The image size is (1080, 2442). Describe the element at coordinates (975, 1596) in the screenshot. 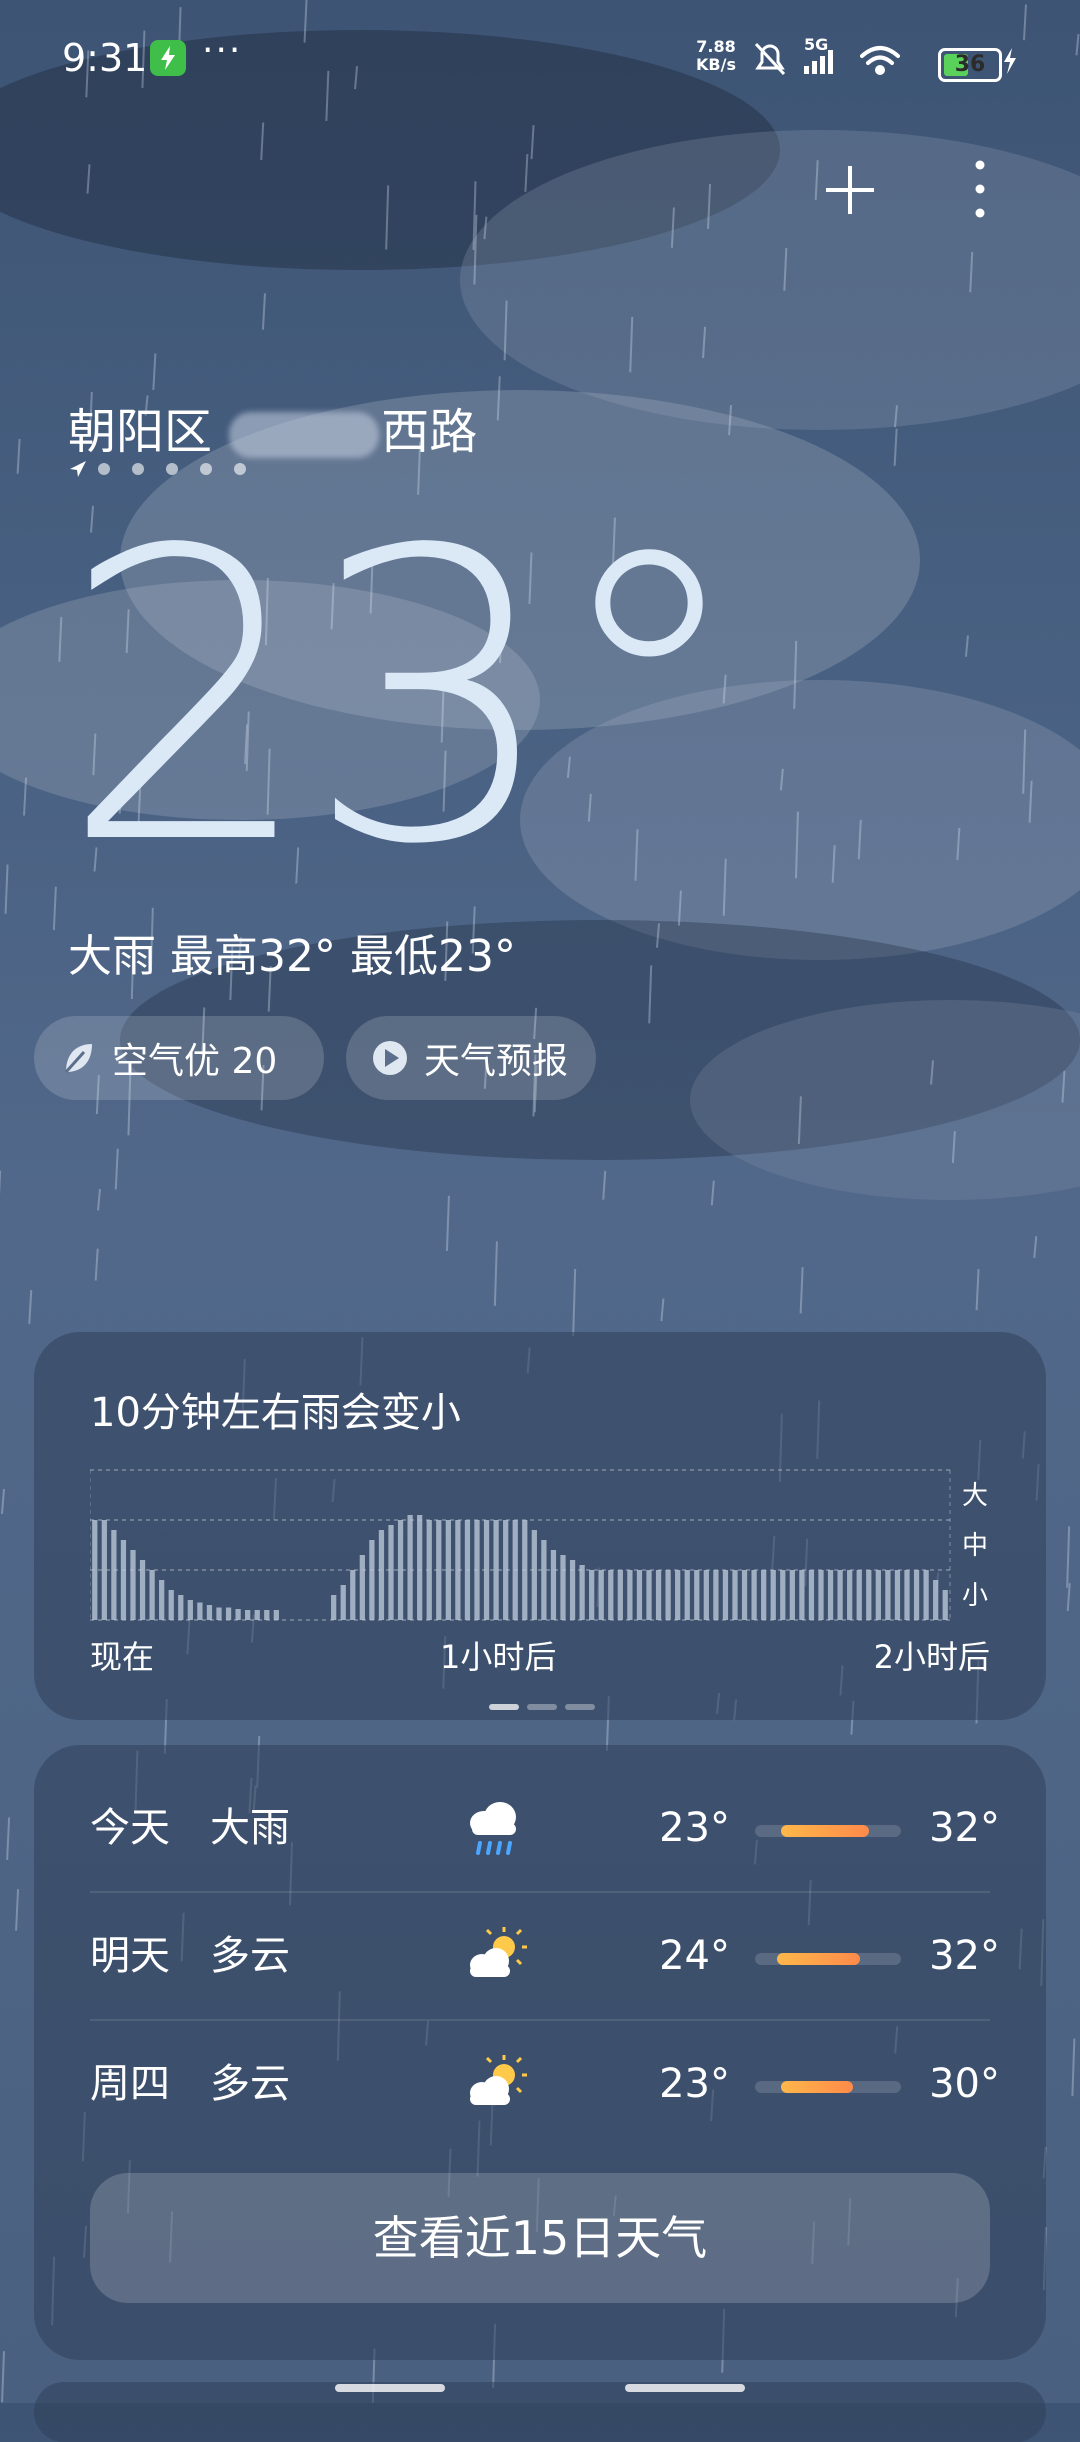

I see `chart-level-label: 小` at that location.